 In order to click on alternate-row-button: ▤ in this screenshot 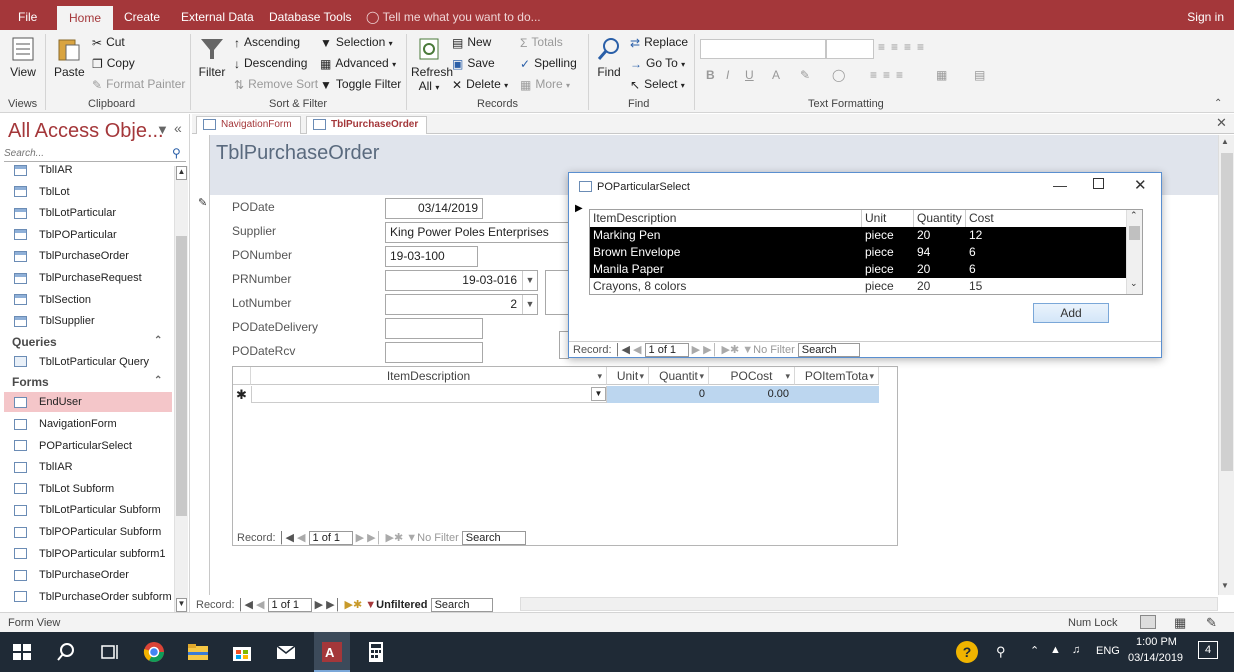, I will do `click(979, 75)`.